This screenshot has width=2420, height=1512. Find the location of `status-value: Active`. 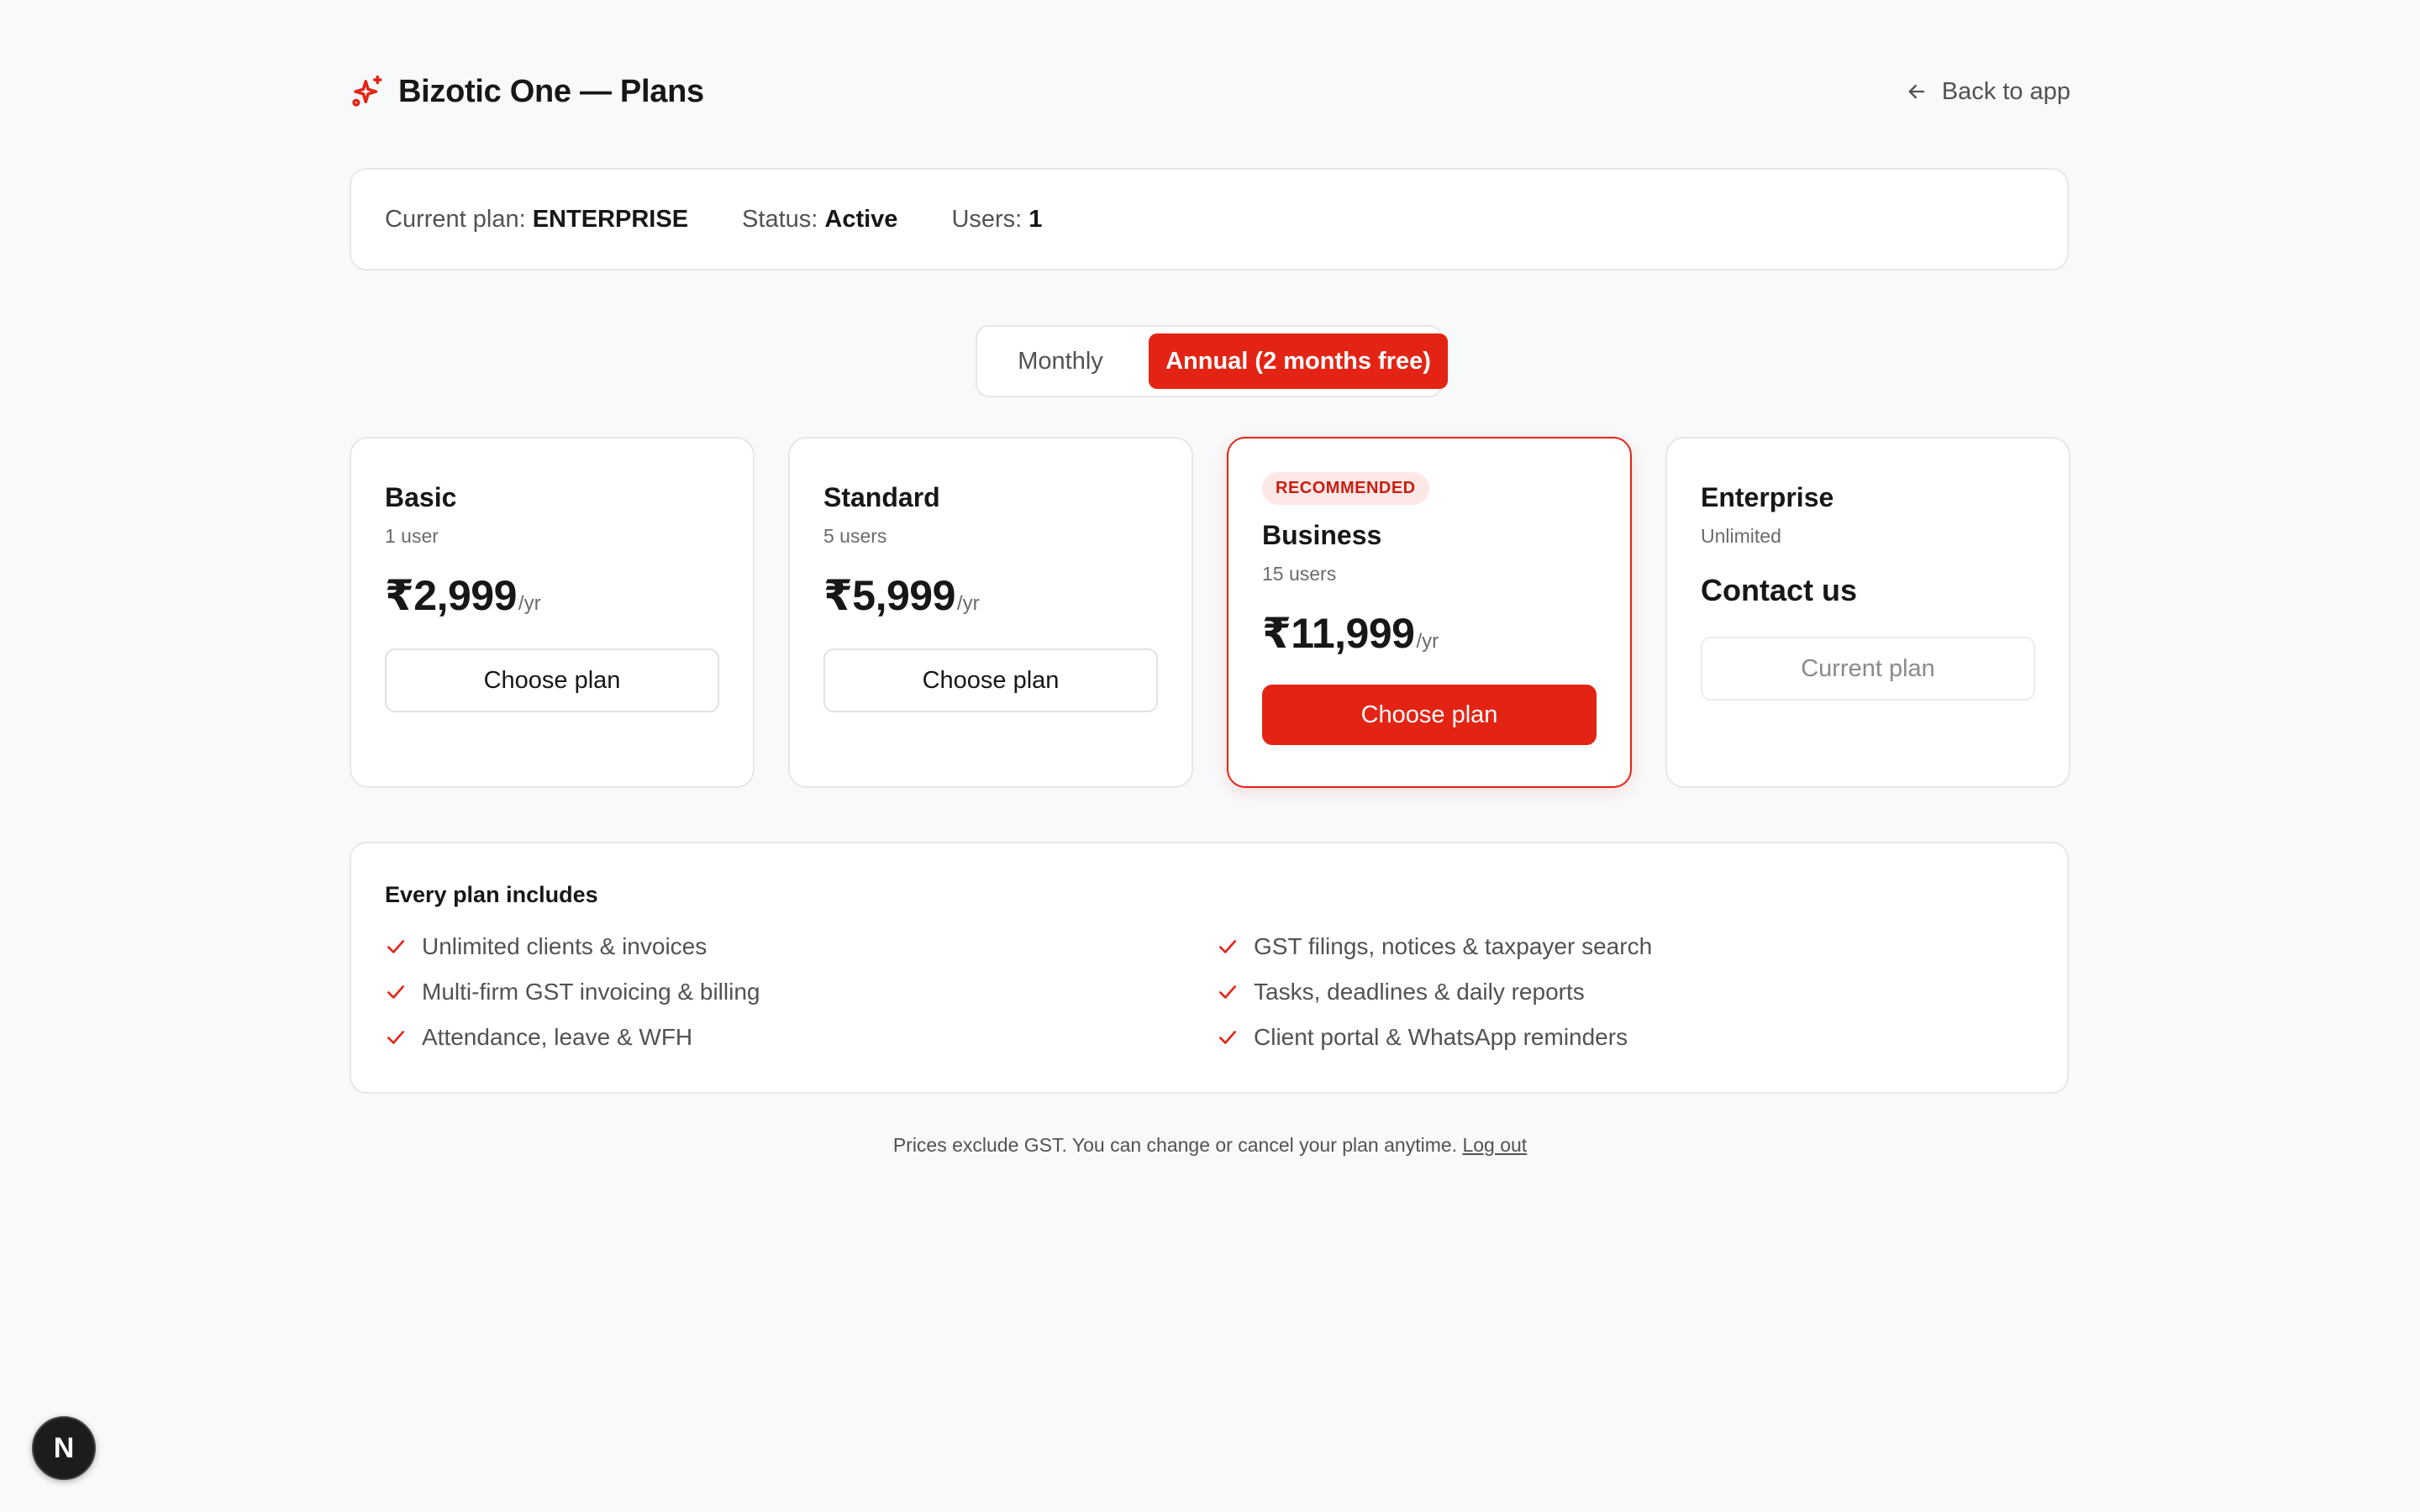

status-value: Active is located at coordinates (861, 219).